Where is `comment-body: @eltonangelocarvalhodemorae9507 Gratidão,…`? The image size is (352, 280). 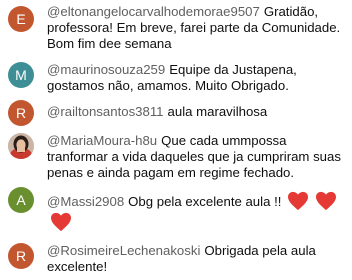 comment-body: @eltonangelocarvalhodemorae9507 Gratidão,… is located at coordinates (195, 28).